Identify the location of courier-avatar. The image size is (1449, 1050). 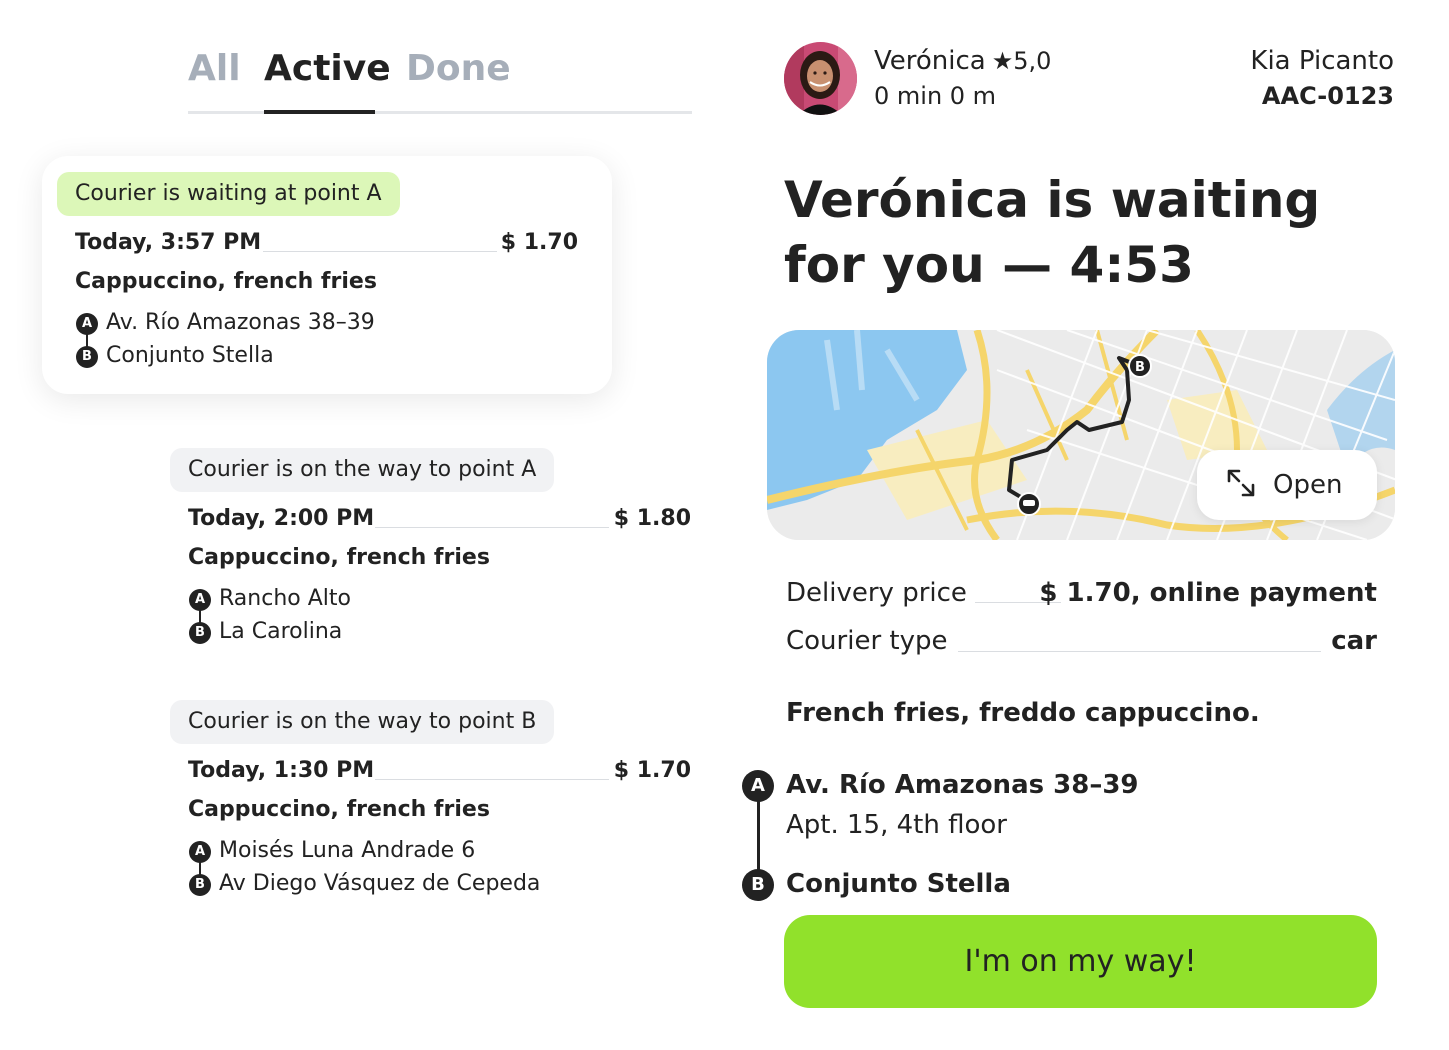
(820, 78).